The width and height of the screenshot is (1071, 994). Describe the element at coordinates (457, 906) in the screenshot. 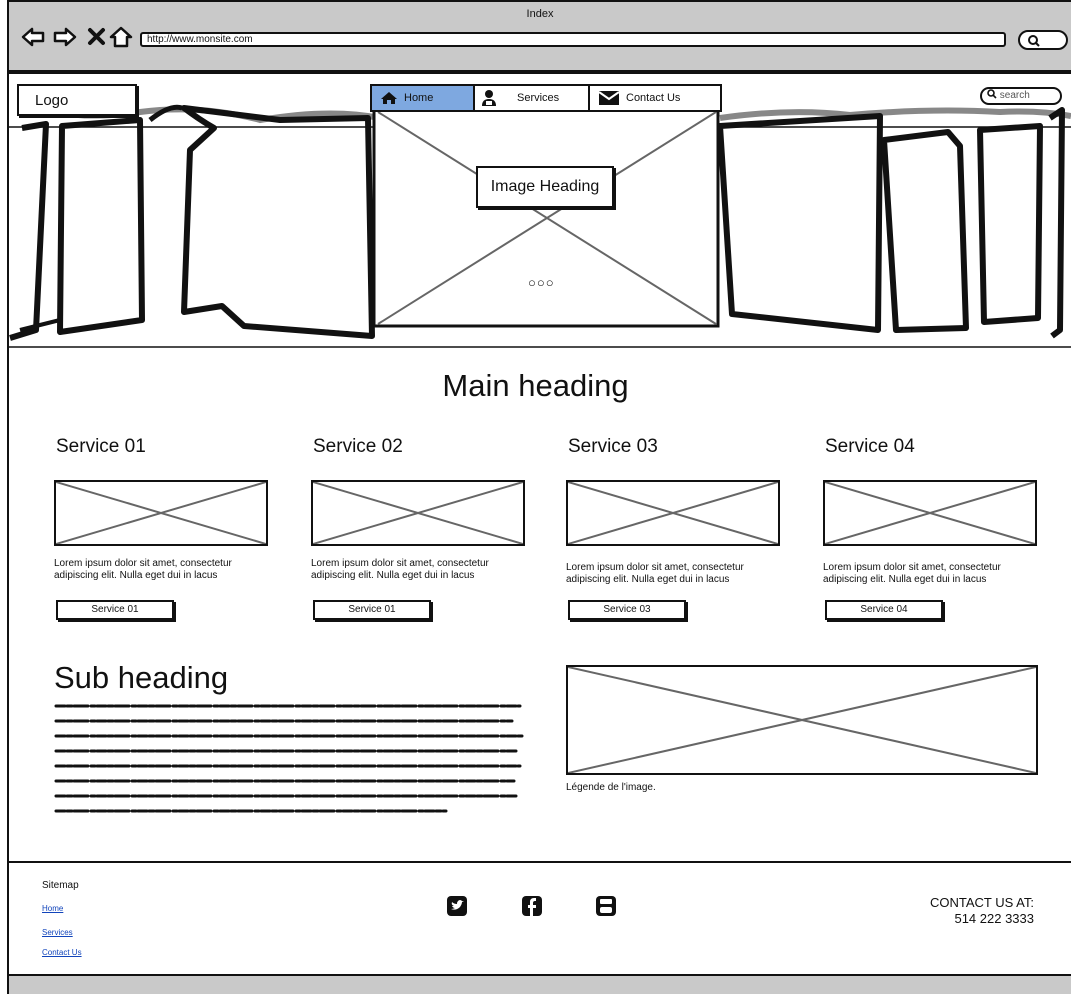

I see `twitter-icon` at that location.